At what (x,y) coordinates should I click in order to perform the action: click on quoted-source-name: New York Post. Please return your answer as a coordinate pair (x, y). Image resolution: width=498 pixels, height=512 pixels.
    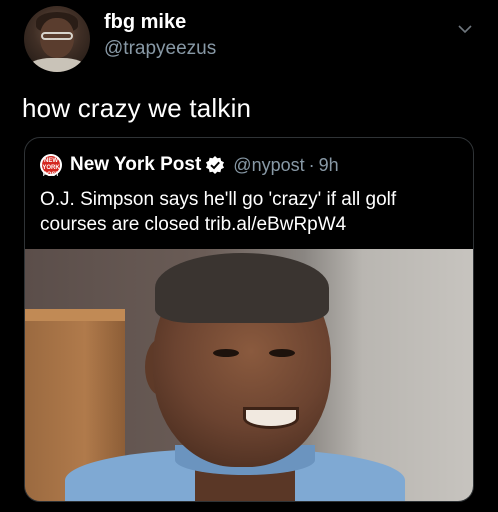
    Looking at the image, I should click on (135, 165).